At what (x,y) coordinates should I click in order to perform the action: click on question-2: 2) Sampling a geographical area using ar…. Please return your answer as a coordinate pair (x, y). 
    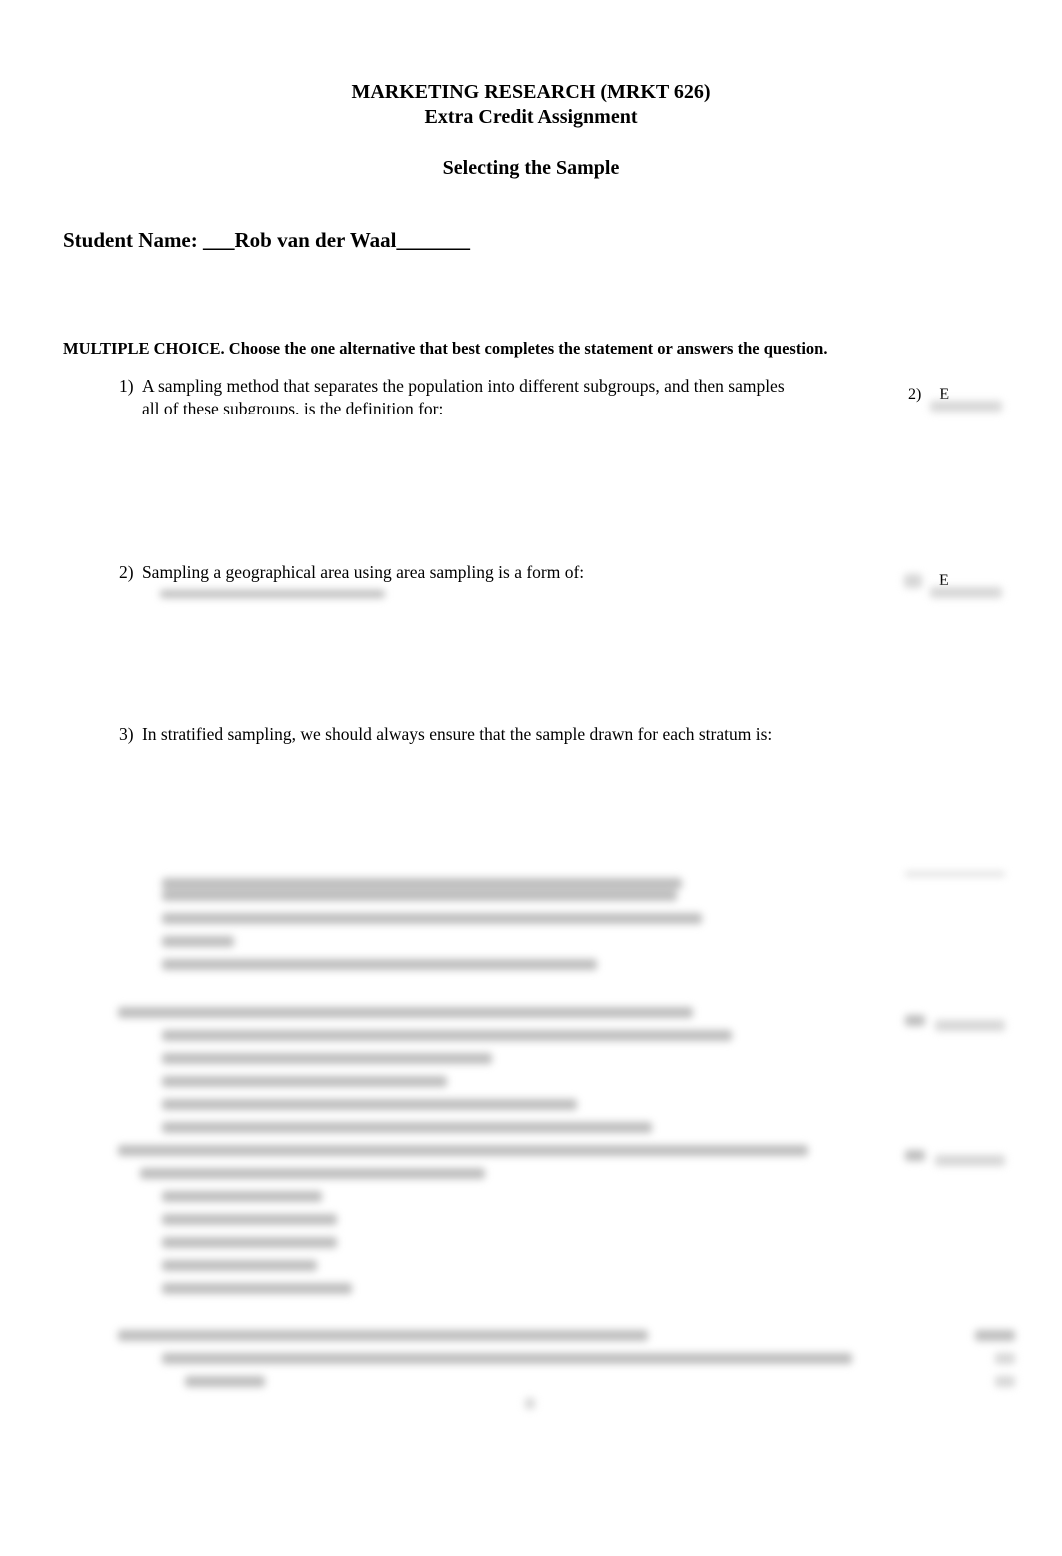
    Looking at the image, I should click on (351, 572).